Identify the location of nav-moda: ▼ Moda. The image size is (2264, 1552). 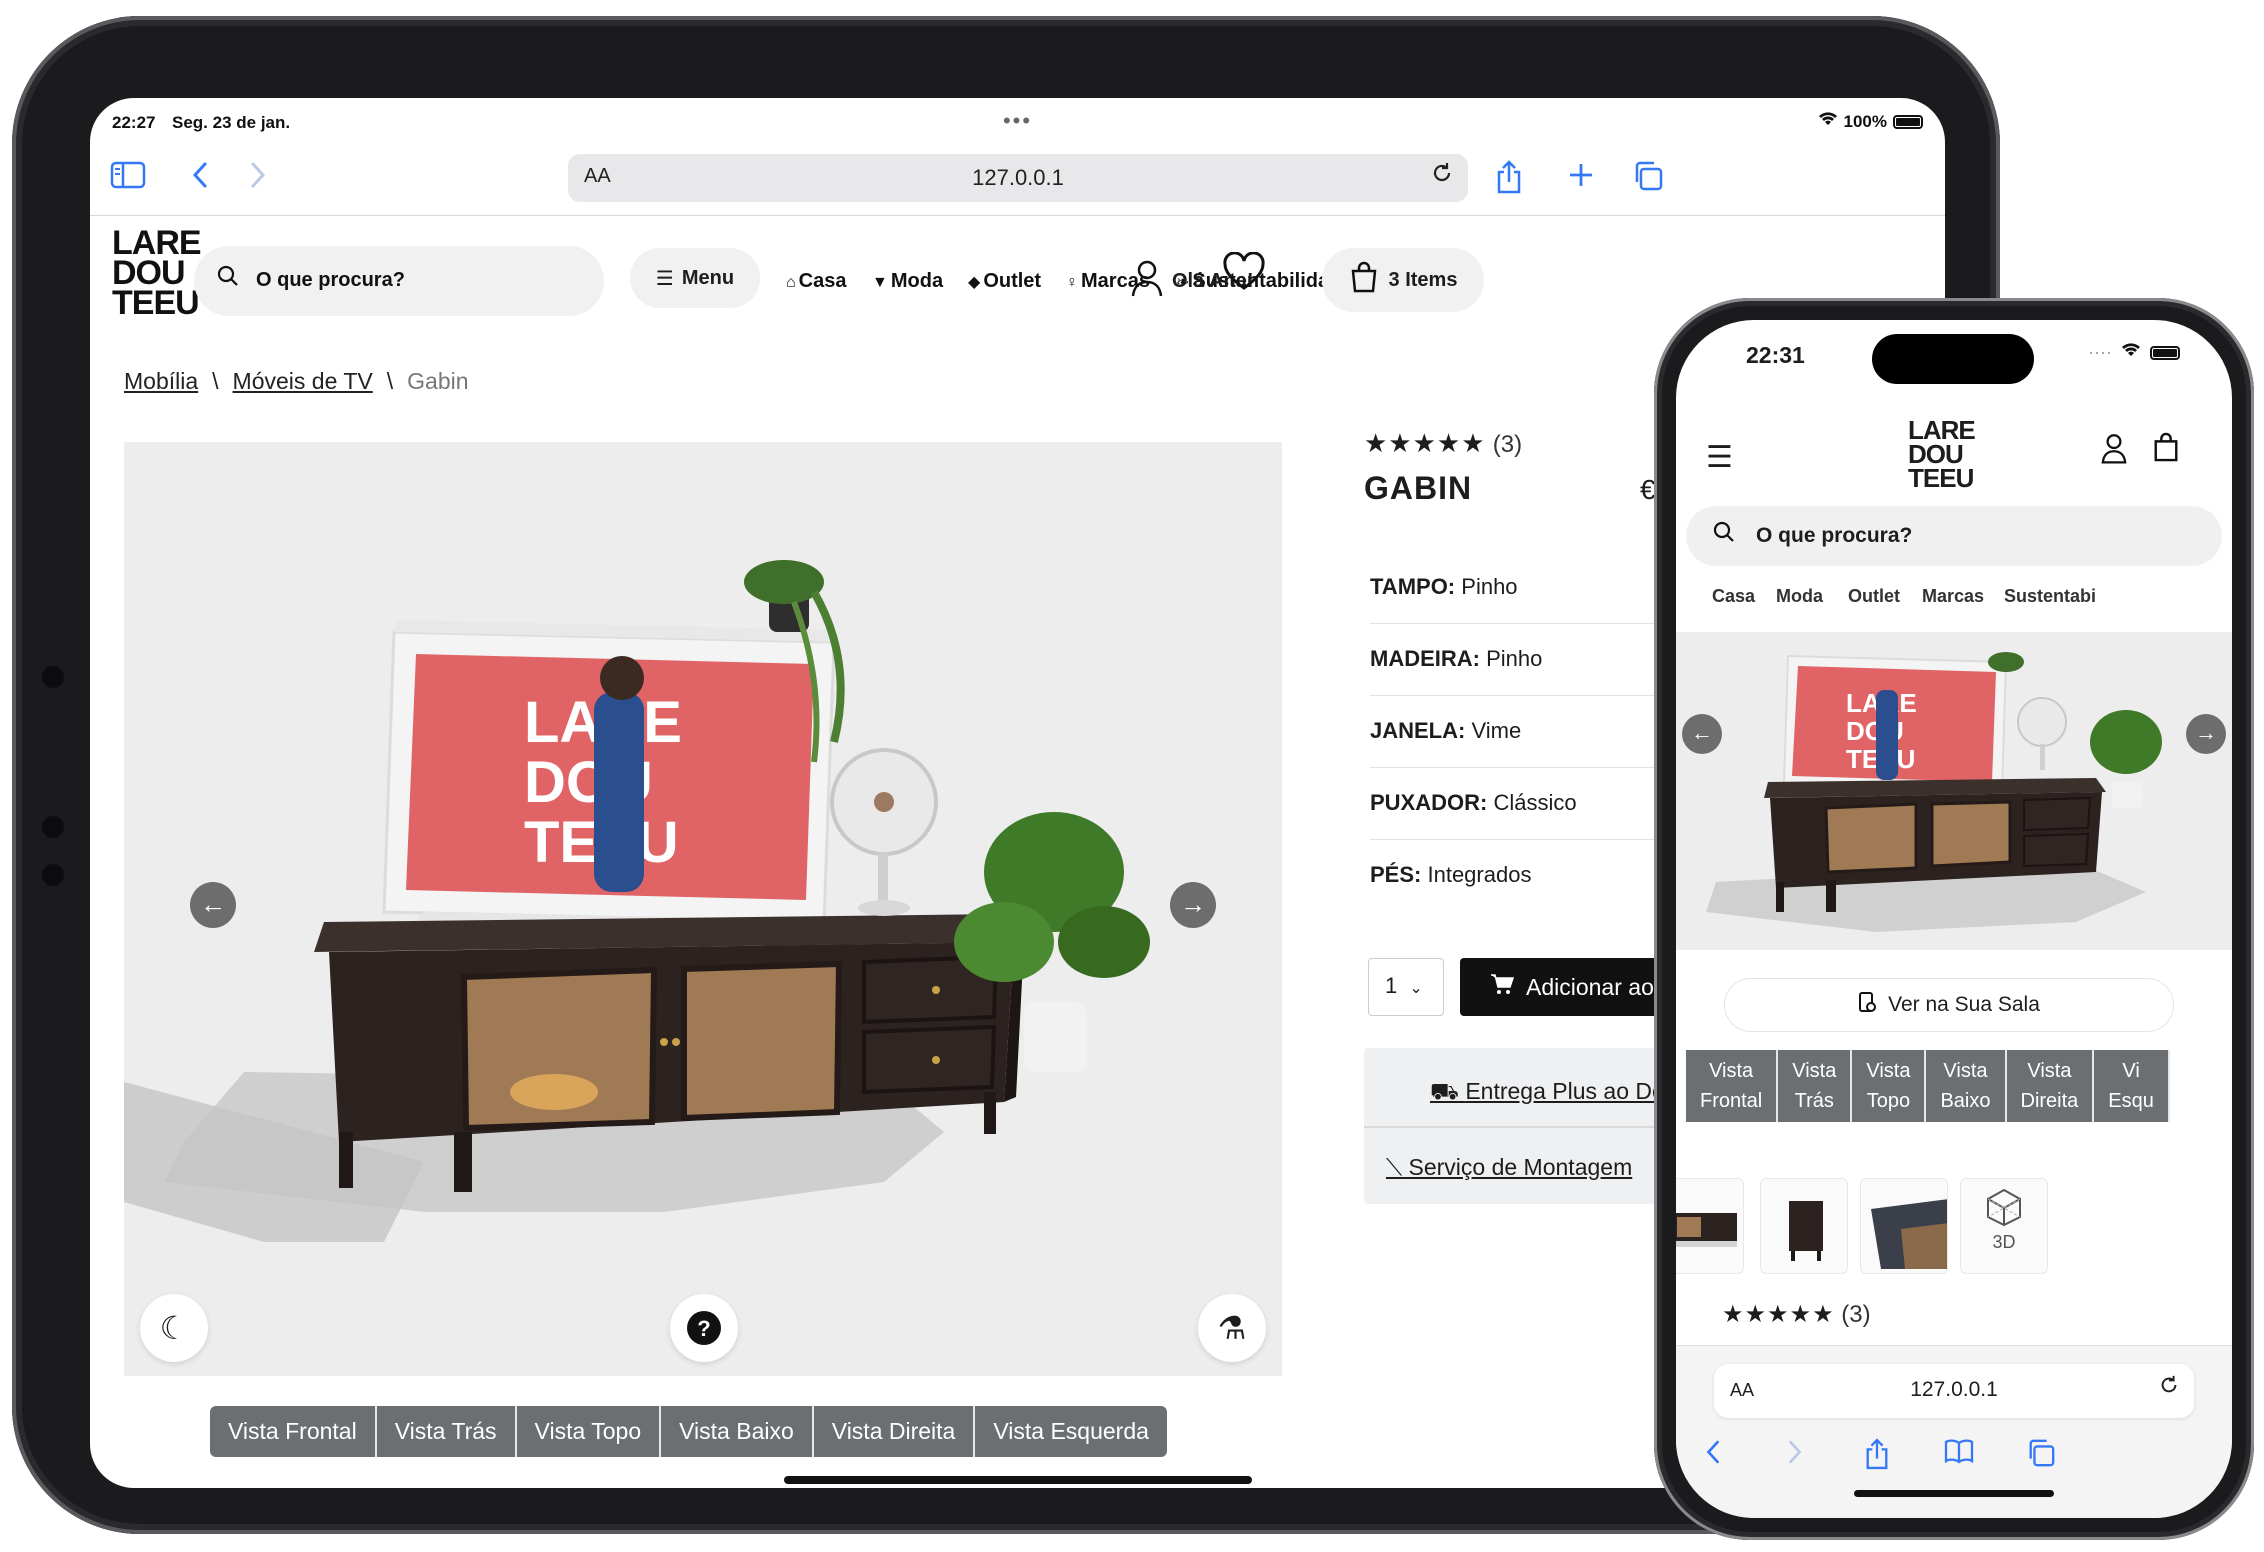
(907, 281).